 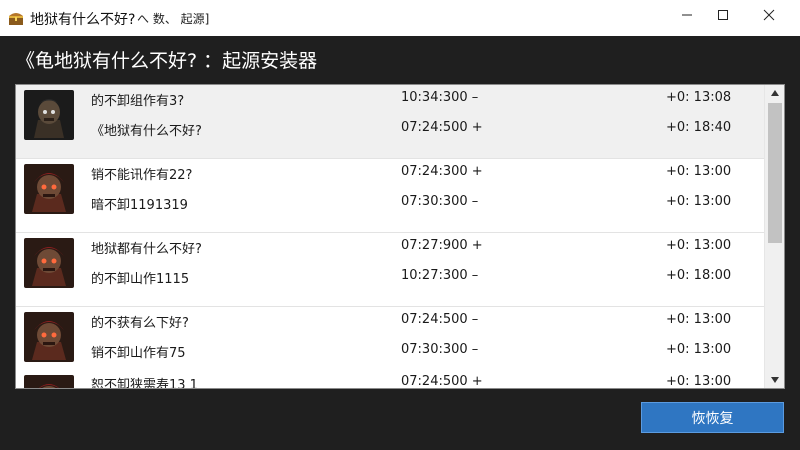 I want to click on treasure-chest-icon, so click(x=16, y=18).